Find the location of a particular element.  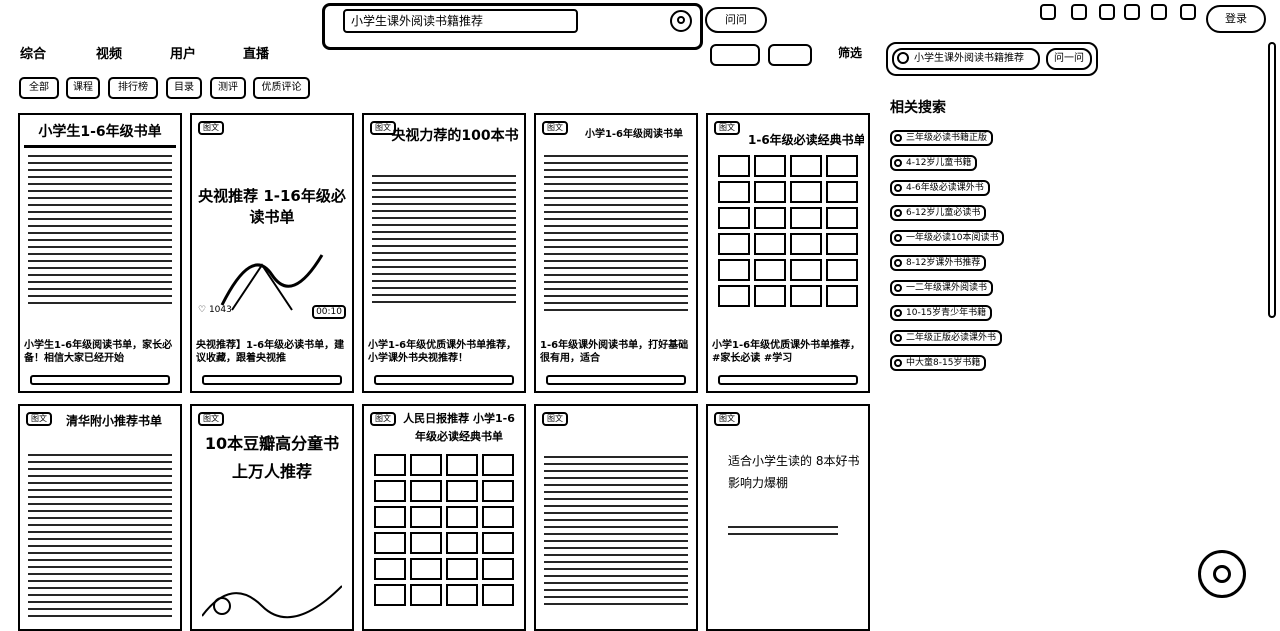

more-icon is located at coordinates (1159, 18).